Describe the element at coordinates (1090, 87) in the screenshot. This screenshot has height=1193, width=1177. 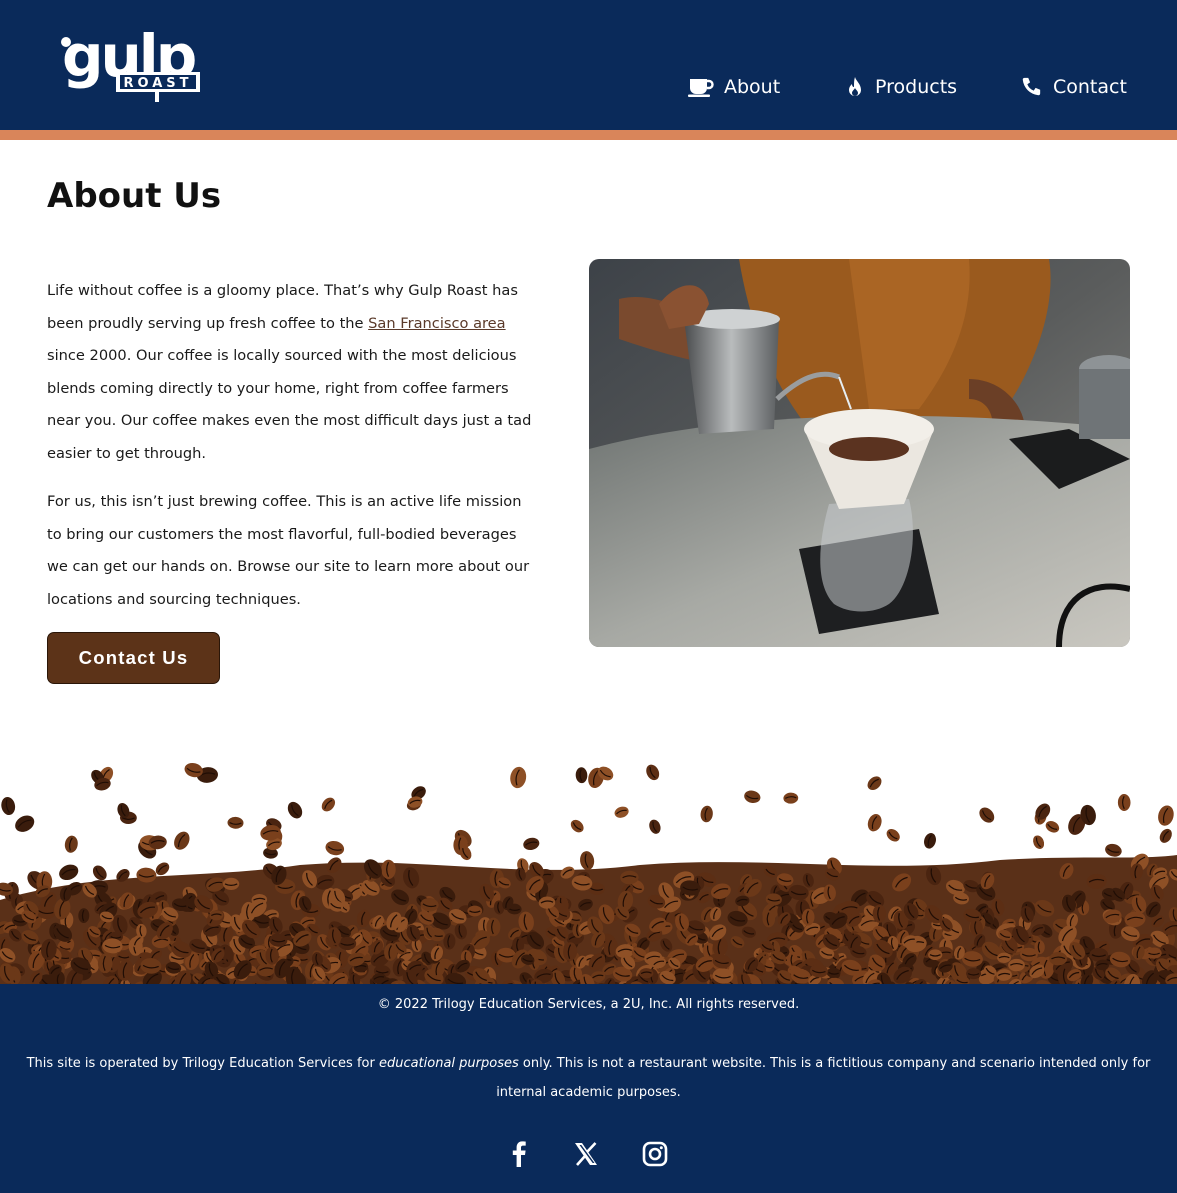
I see `nav-contact-label: Contact` at that location.